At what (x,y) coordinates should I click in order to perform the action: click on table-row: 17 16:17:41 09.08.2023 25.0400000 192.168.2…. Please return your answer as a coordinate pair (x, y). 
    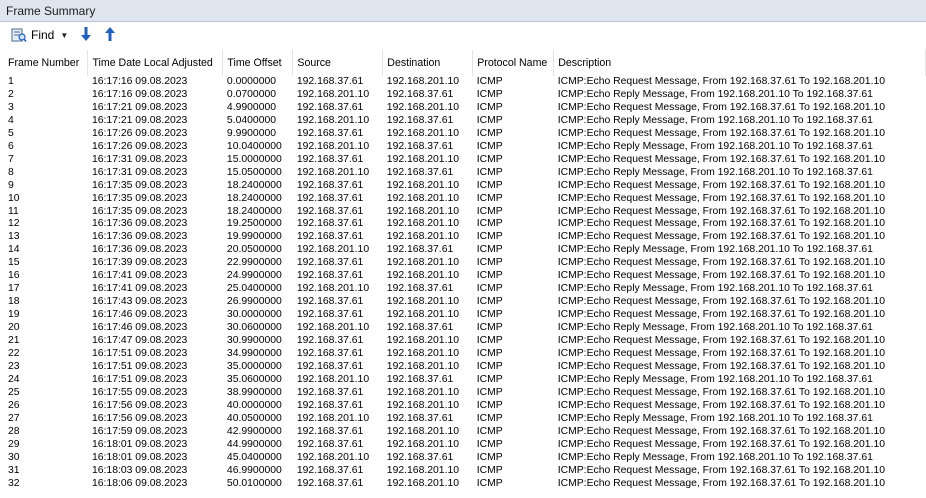
    Looking at the image, I should click on (465, 289).